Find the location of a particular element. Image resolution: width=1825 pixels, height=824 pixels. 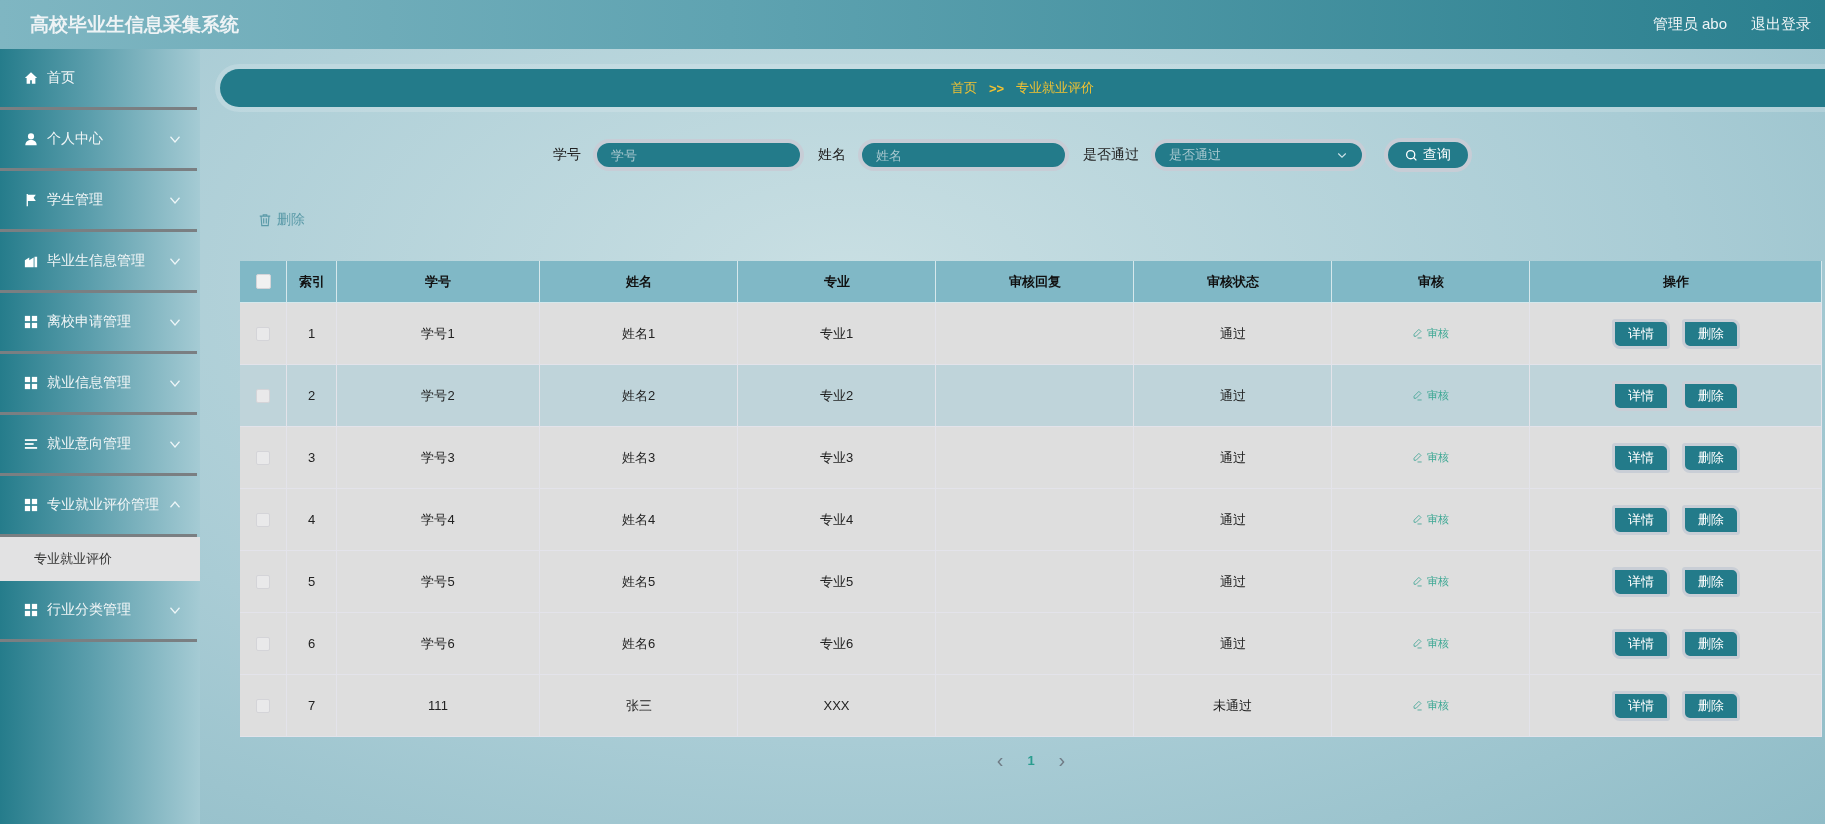

table-cell: 学号4 is located at coordinates (438, 519).